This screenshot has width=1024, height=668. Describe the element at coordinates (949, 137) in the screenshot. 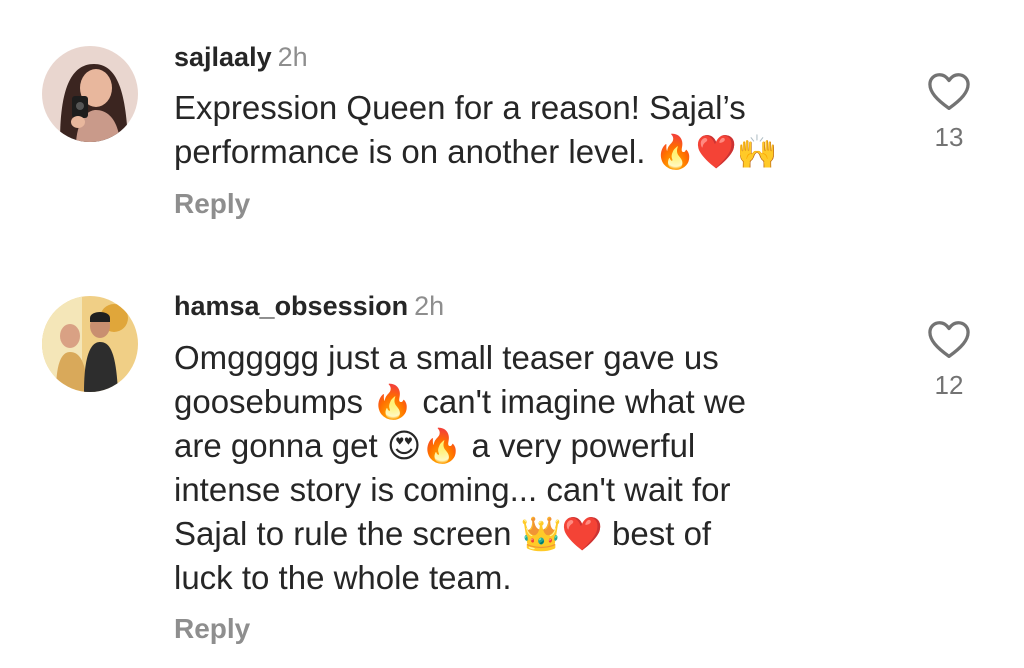

I see `like-count: 13` at that location.